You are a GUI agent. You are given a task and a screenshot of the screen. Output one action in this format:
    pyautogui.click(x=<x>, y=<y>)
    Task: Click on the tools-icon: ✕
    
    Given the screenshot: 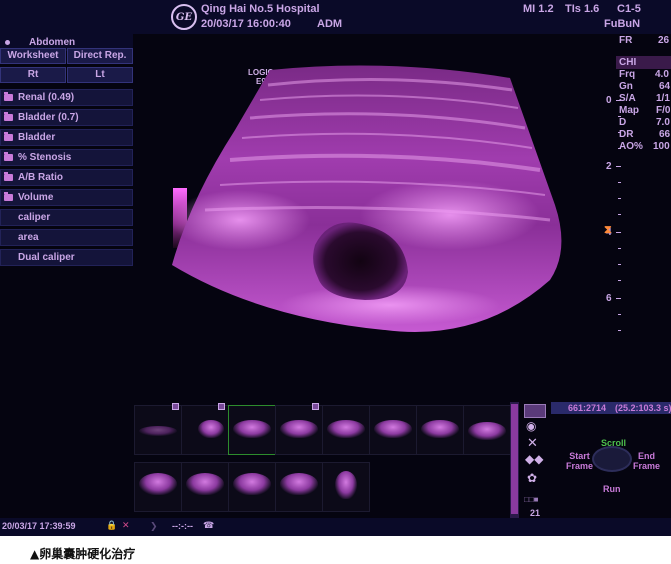 What is the action you would take?
    pyautogui.click(x=532, y=442)
    